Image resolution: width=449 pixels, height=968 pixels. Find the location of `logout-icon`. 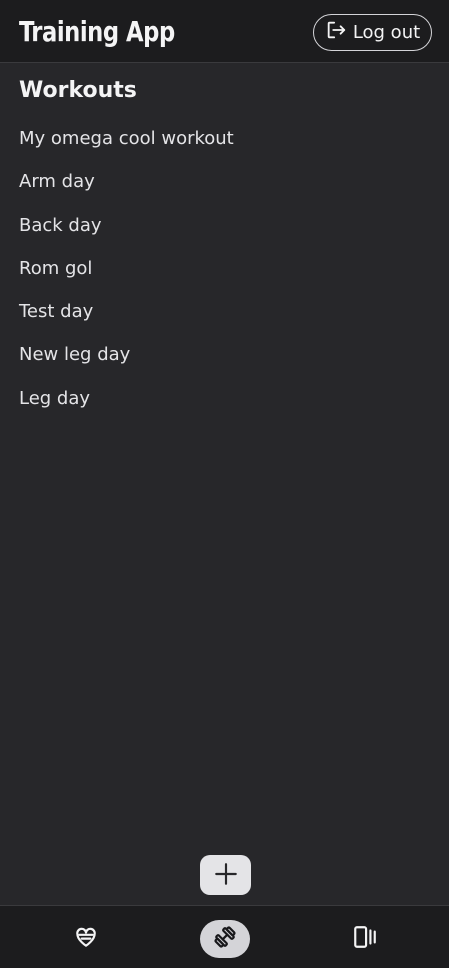

logout-icon is located at coordinates (336, 32).